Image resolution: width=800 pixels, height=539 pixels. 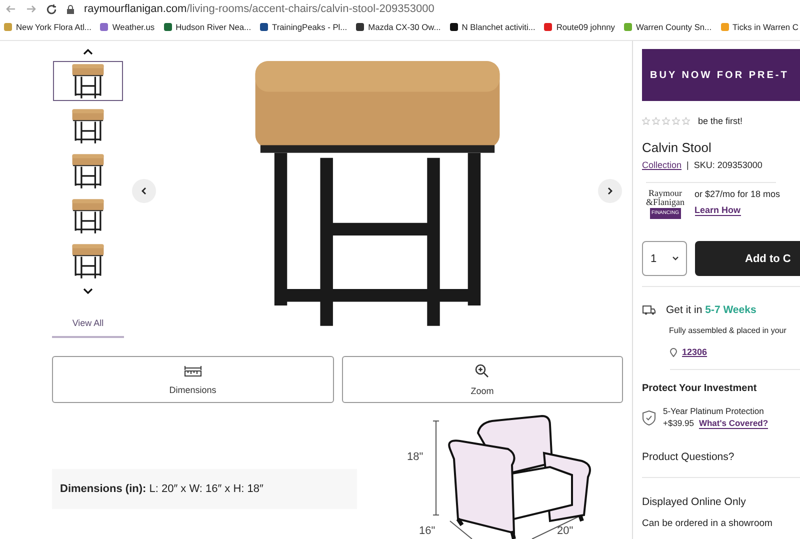 What do you see at coordinates (677, 147) in the screenshot?
I see `product-title: Calvin Stool` at bounding box center [677, 147].